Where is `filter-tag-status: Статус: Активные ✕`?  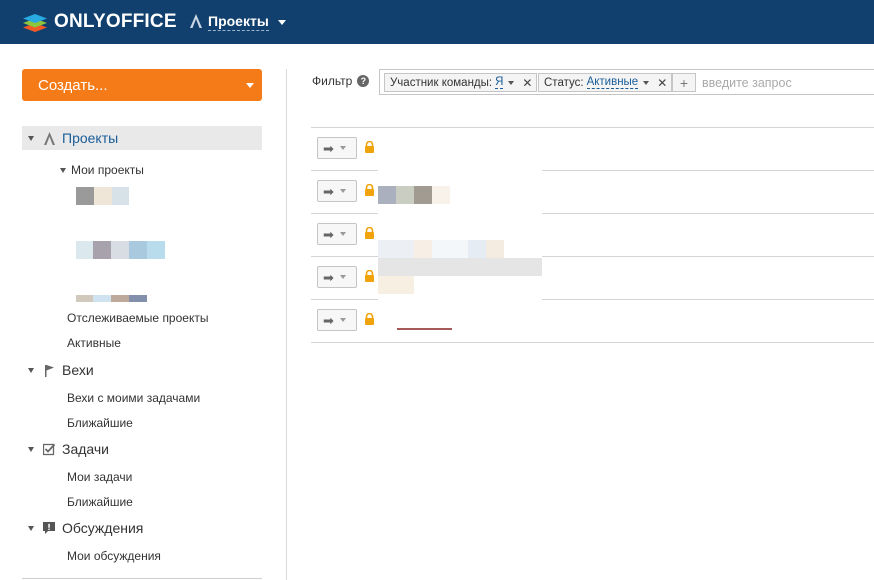 filter-tag-status: Статус: Активные ✕ is located at coordinates (605, 82).